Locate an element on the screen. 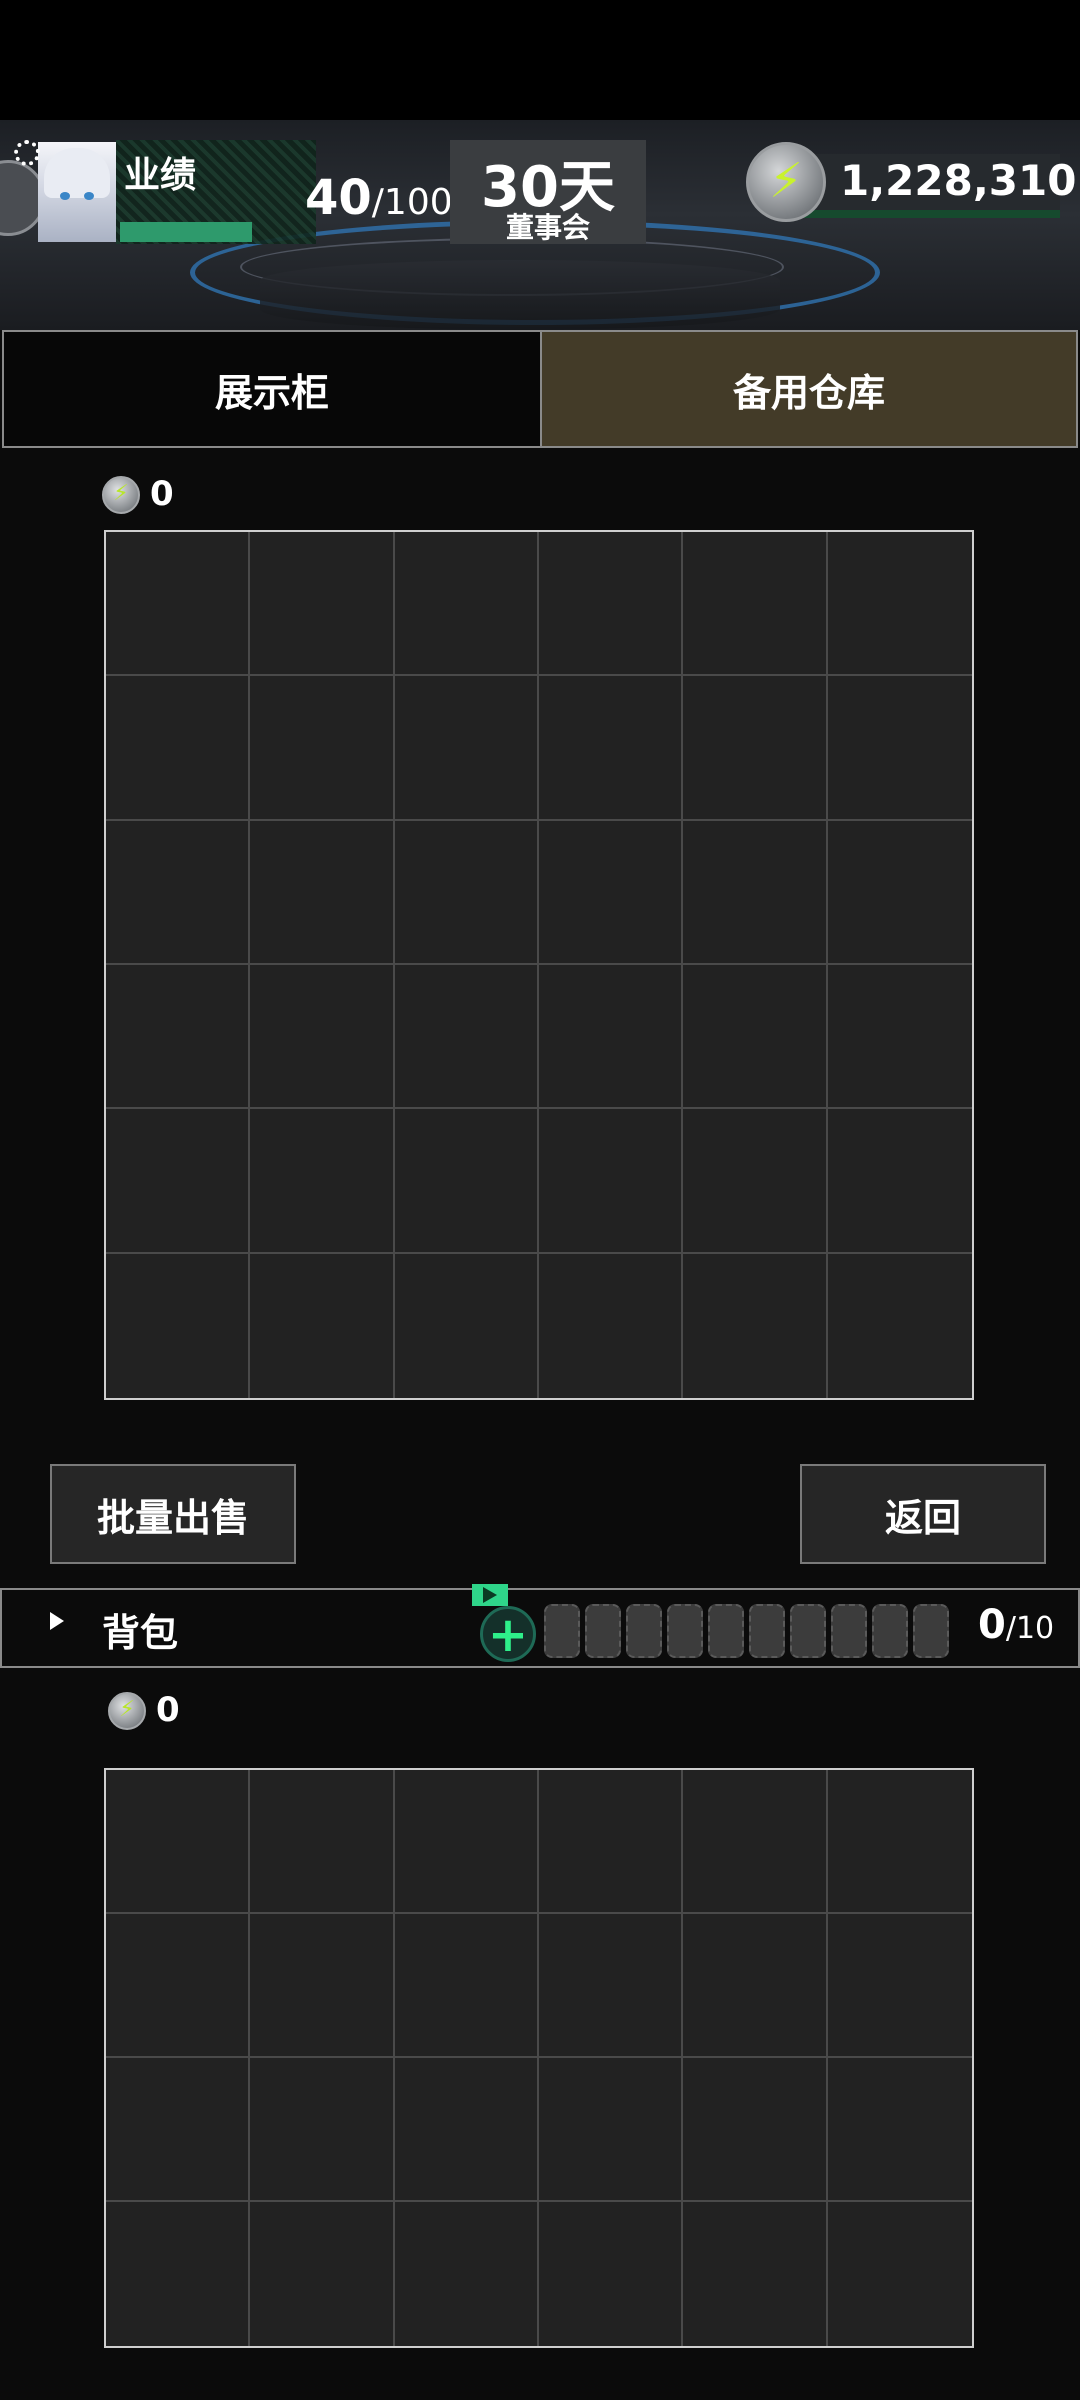  backpack-bar: 背包 + 0/10 is located at coordinates (540, 1626).